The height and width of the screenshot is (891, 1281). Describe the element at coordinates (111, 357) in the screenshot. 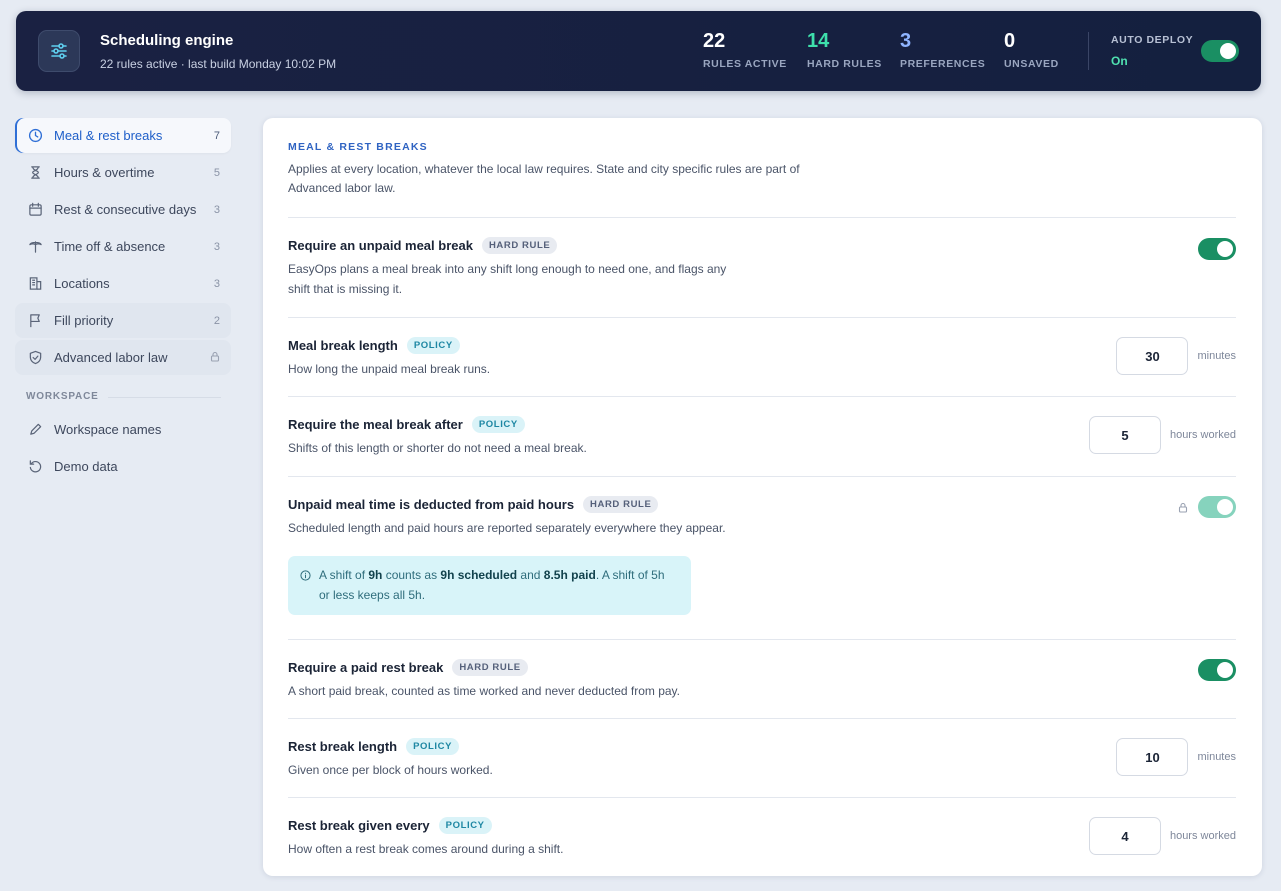

I see `sidebar-item-label: Advanced labor law` at that location.